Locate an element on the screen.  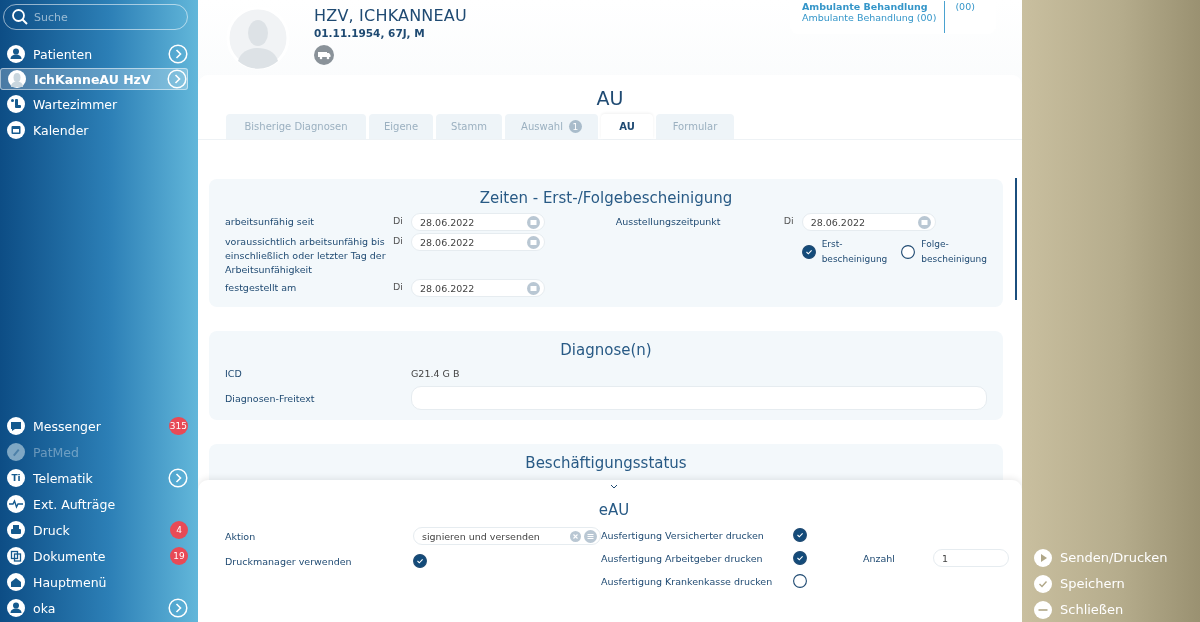
sidebar-item: Druck 4 is located at coordinates (99, 530).